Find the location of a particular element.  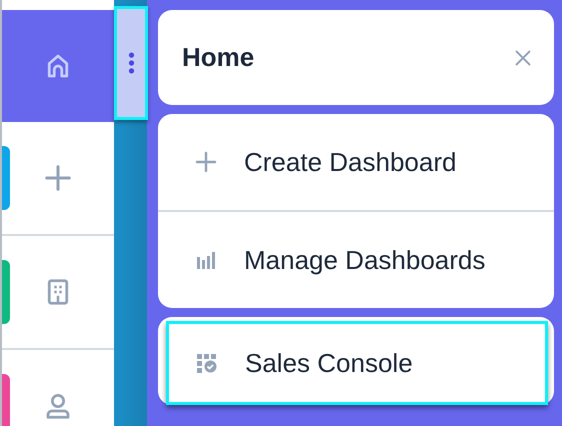

drag-handle is located at coordinates (131, 63).